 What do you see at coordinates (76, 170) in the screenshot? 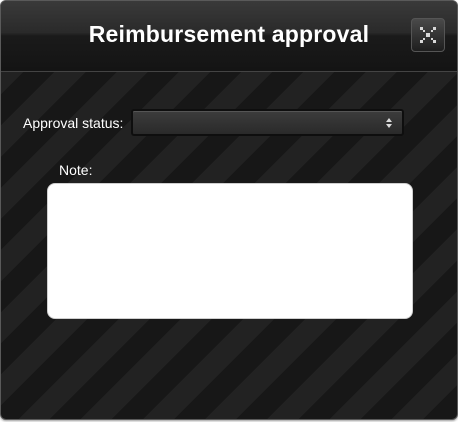
I see `note-label: Note:` at bounding box center [76, 170].